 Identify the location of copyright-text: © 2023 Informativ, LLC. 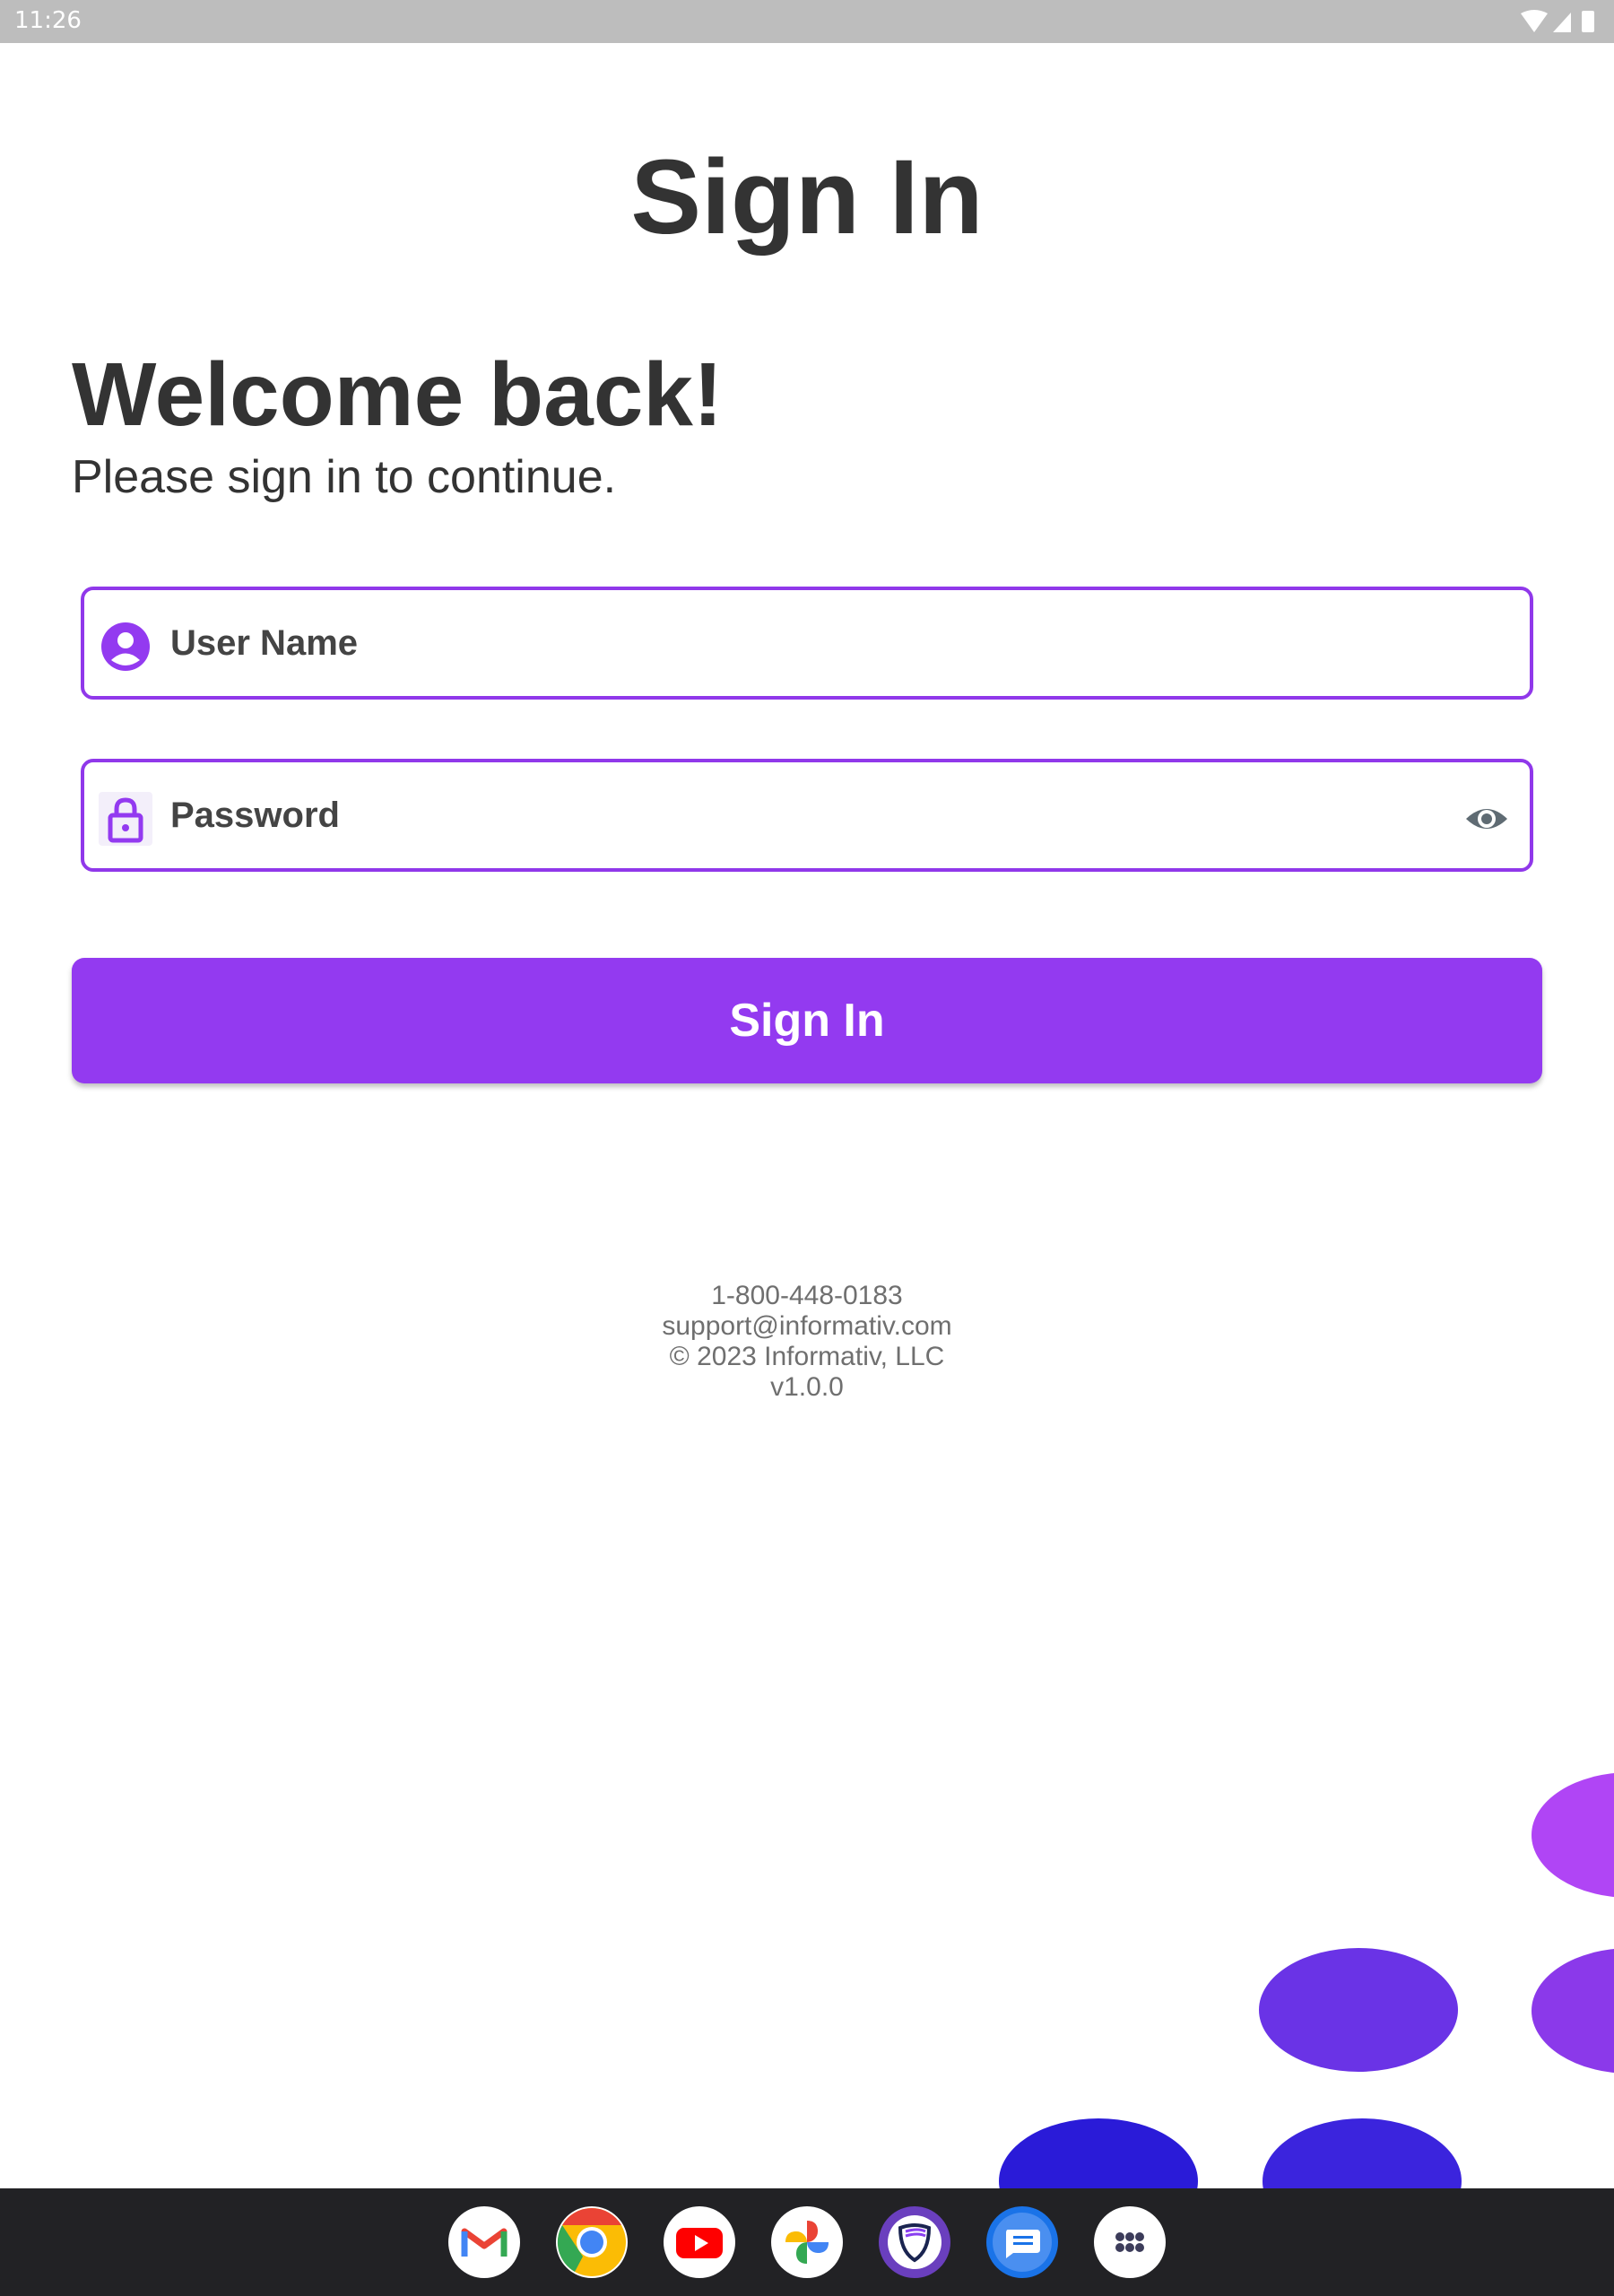
(807, 1356).